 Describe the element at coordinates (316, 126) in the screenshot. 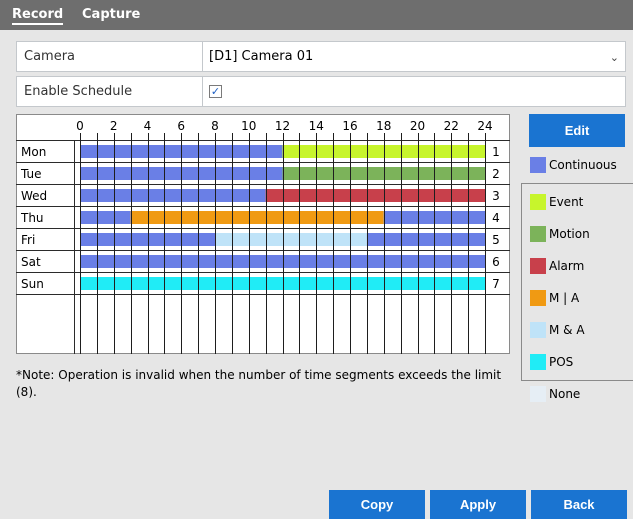

I see `hour-label-14: 14` at that location.